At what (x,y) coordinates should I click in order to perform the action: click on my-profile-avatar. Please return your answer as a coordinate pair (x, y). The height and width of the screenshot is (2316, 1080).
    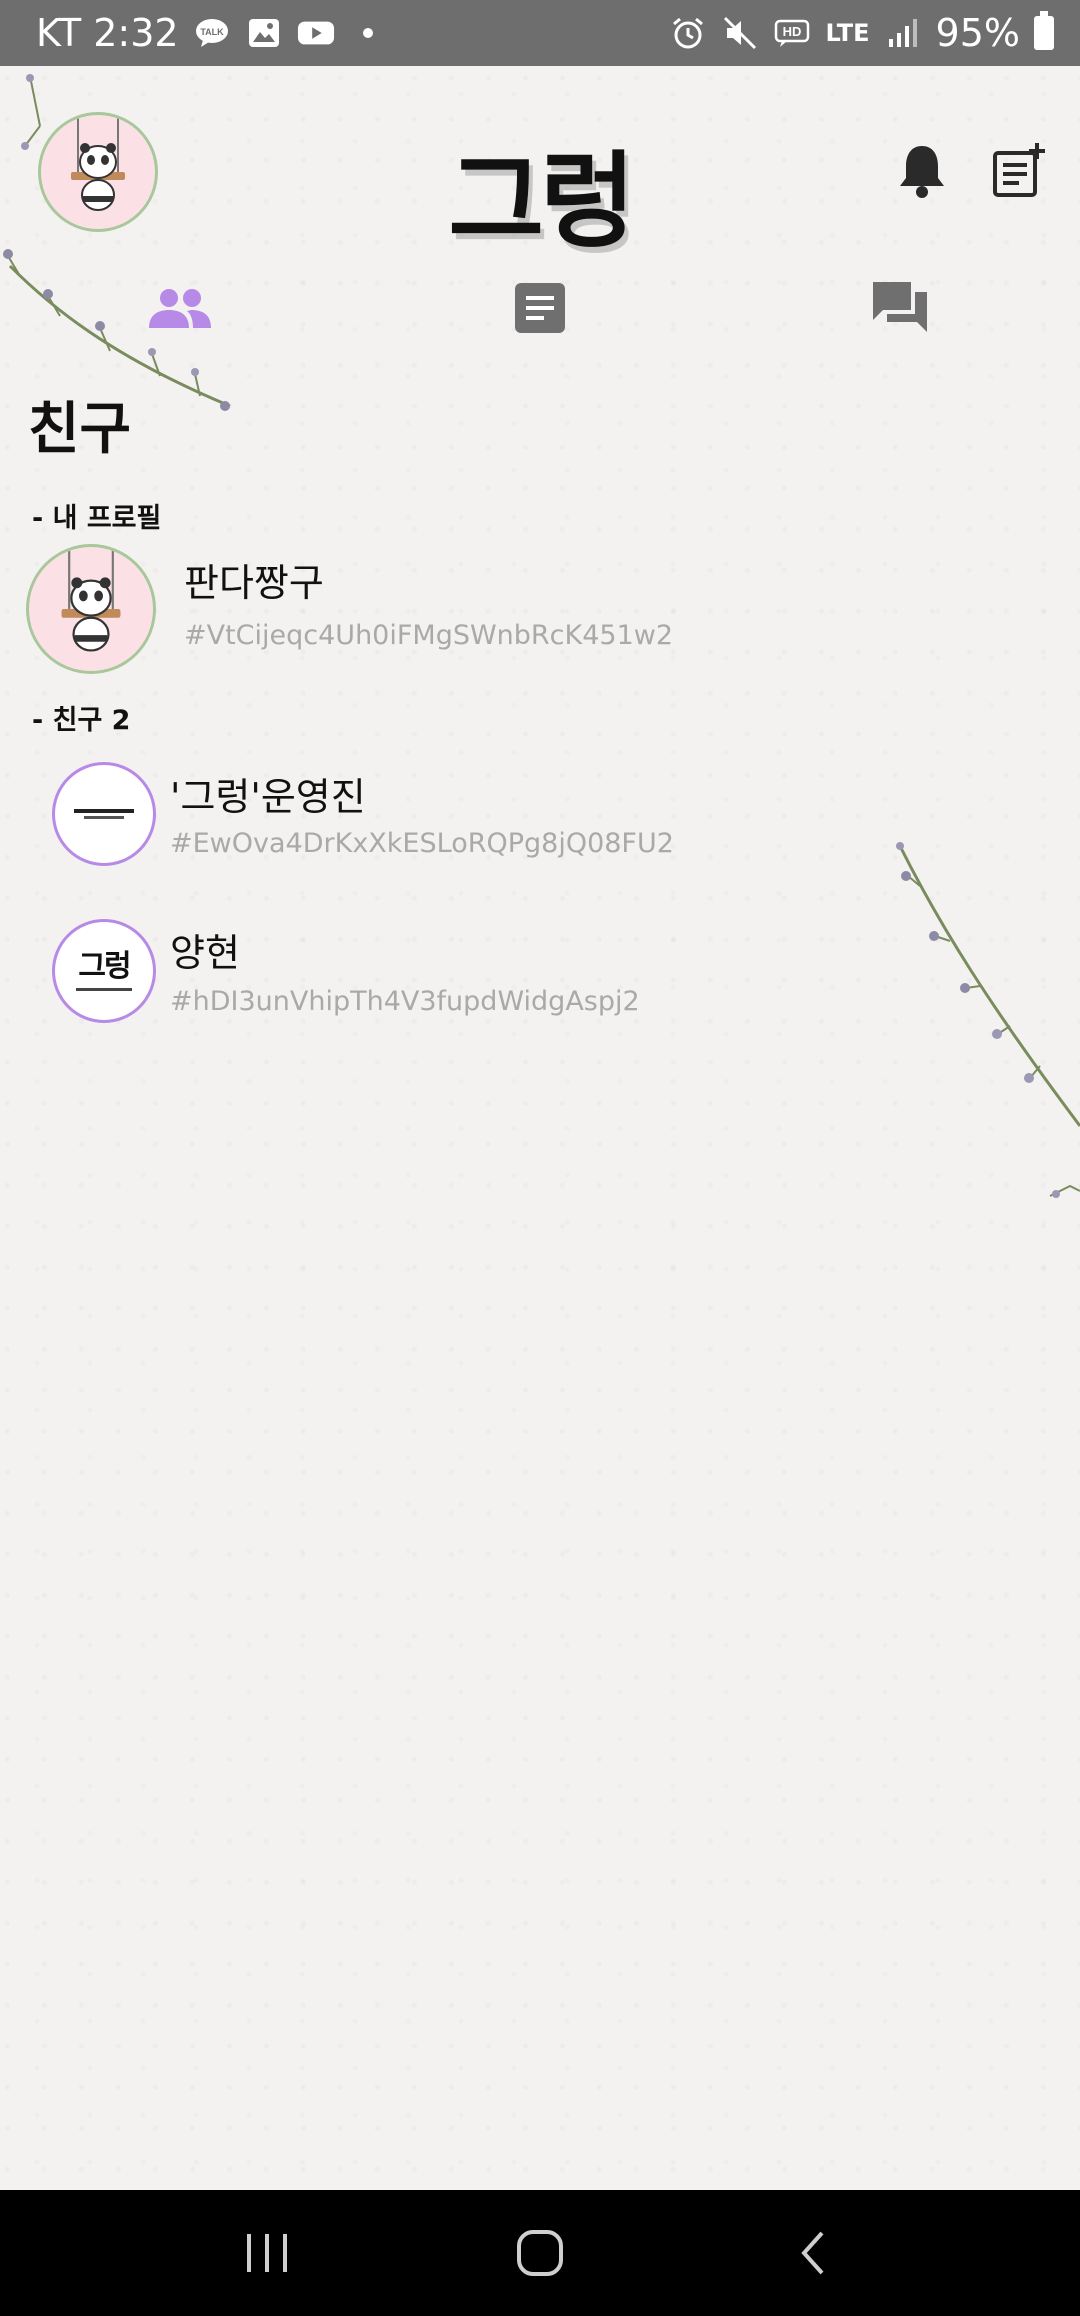
    Looking at the image, I should click on (91, 609).